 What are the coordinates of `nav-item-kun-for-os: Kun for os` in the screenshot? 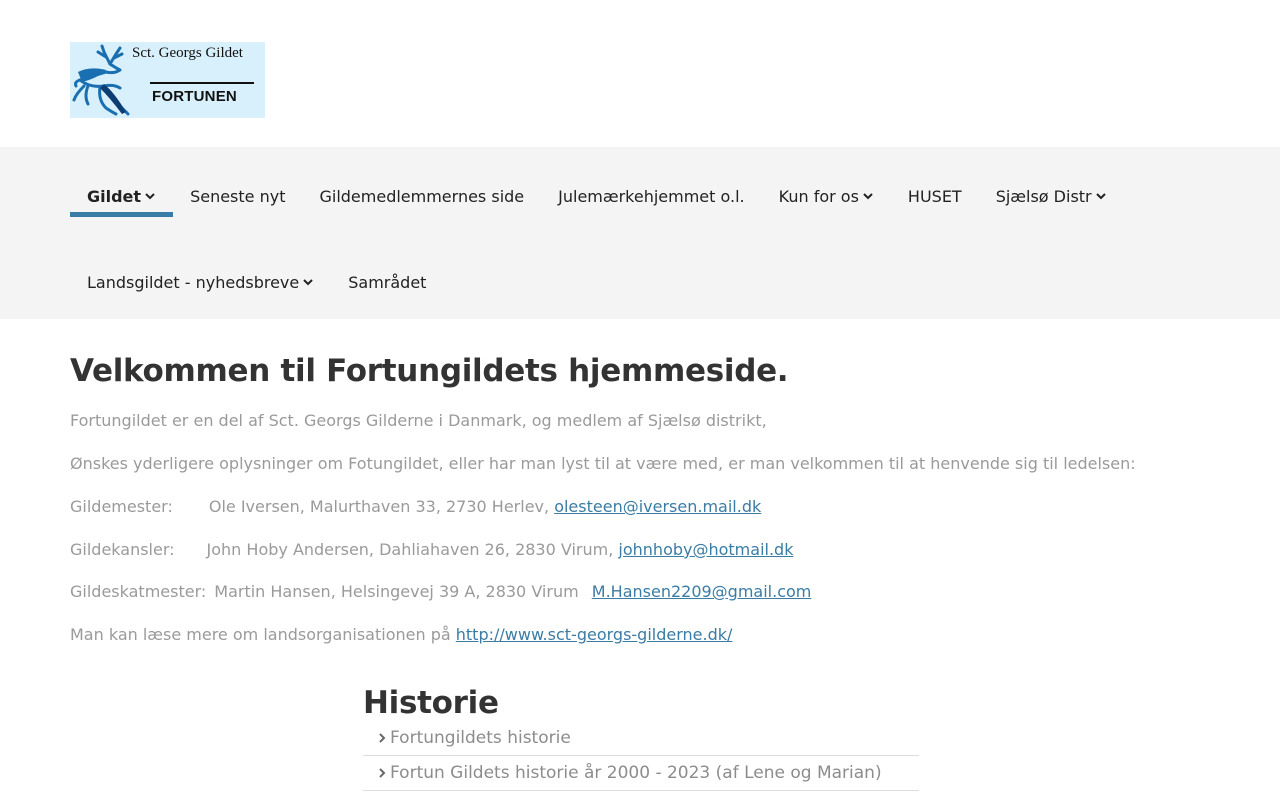 It's located at (826, 196).